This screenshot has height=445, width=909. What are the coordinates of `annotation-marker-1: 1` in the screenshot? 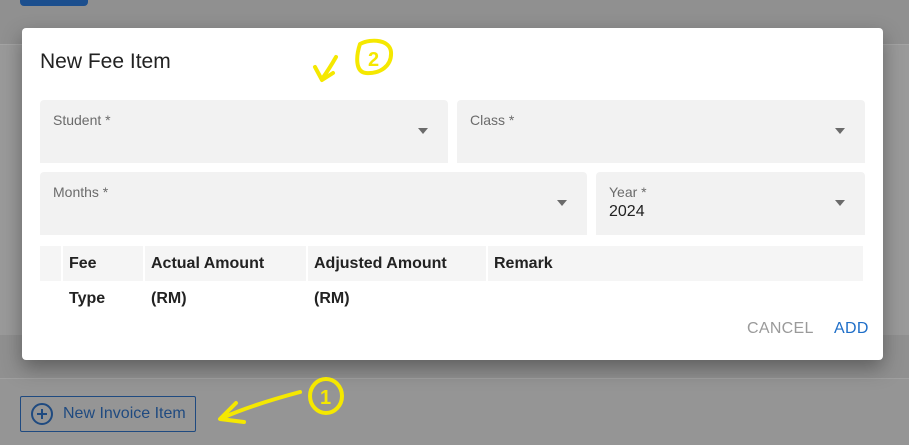 It's located at (325, 398).